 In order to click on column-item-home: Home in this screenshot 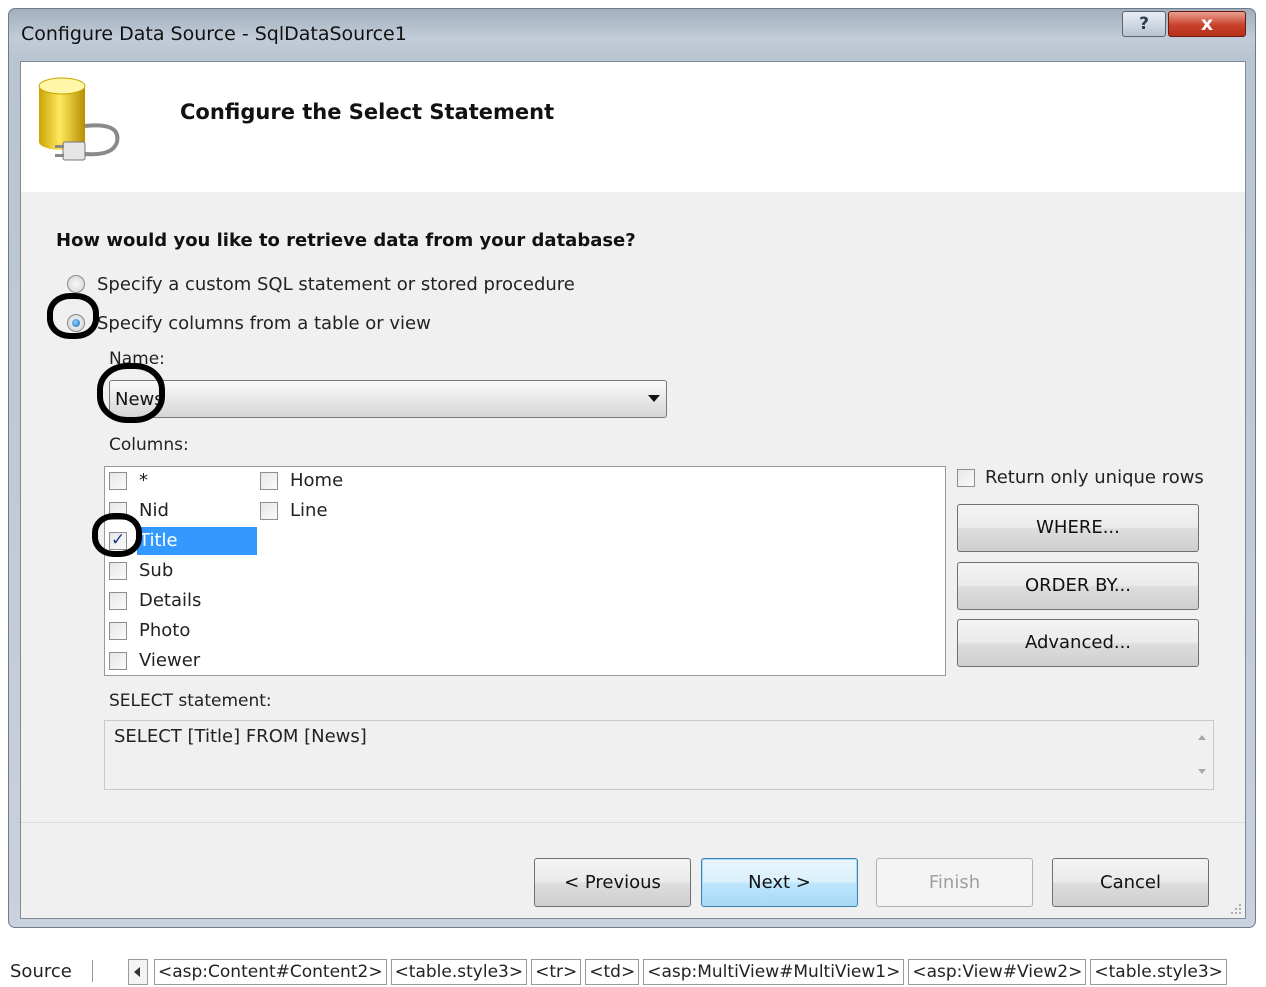, I will do `click(302, 481)`.